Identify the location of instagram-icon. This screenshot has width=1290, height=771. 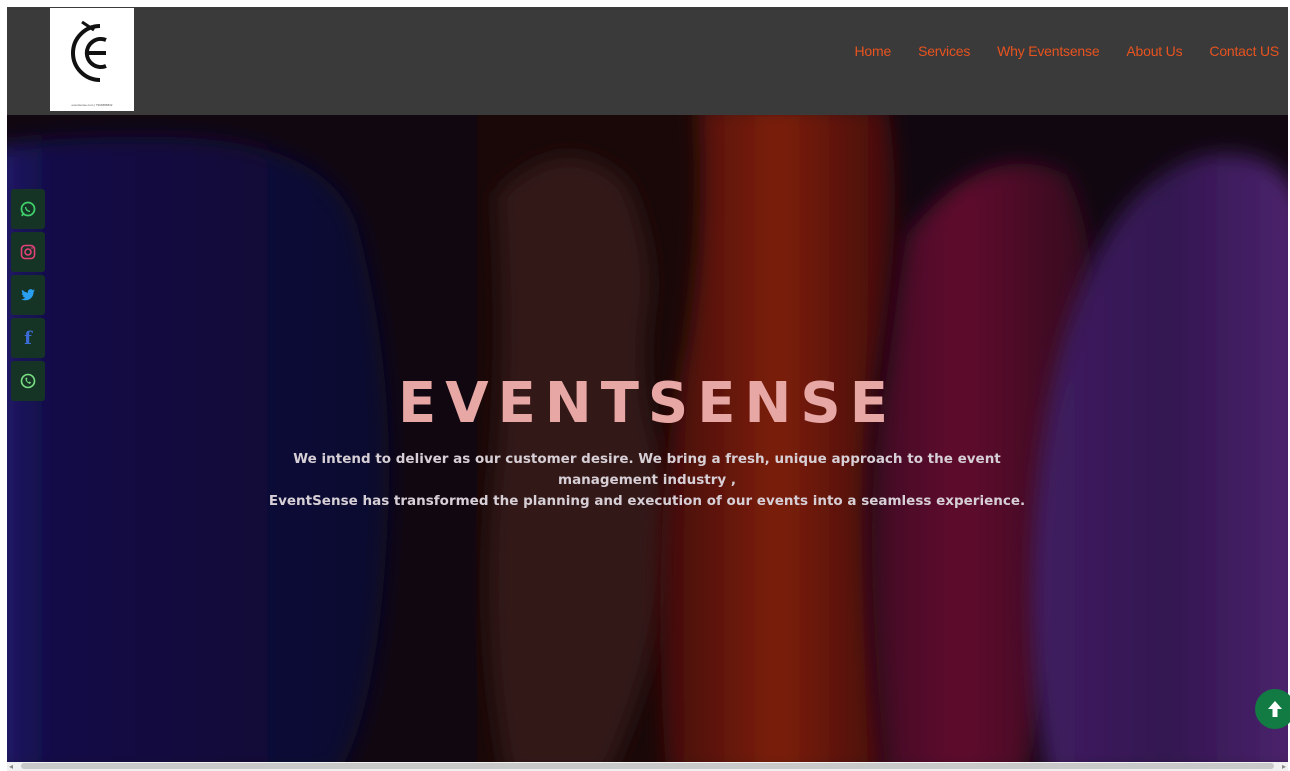
(28, 252).